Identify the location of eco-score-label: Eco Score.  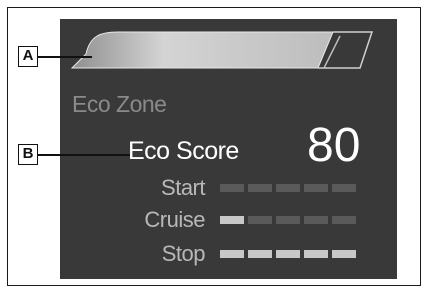
(183, 151).